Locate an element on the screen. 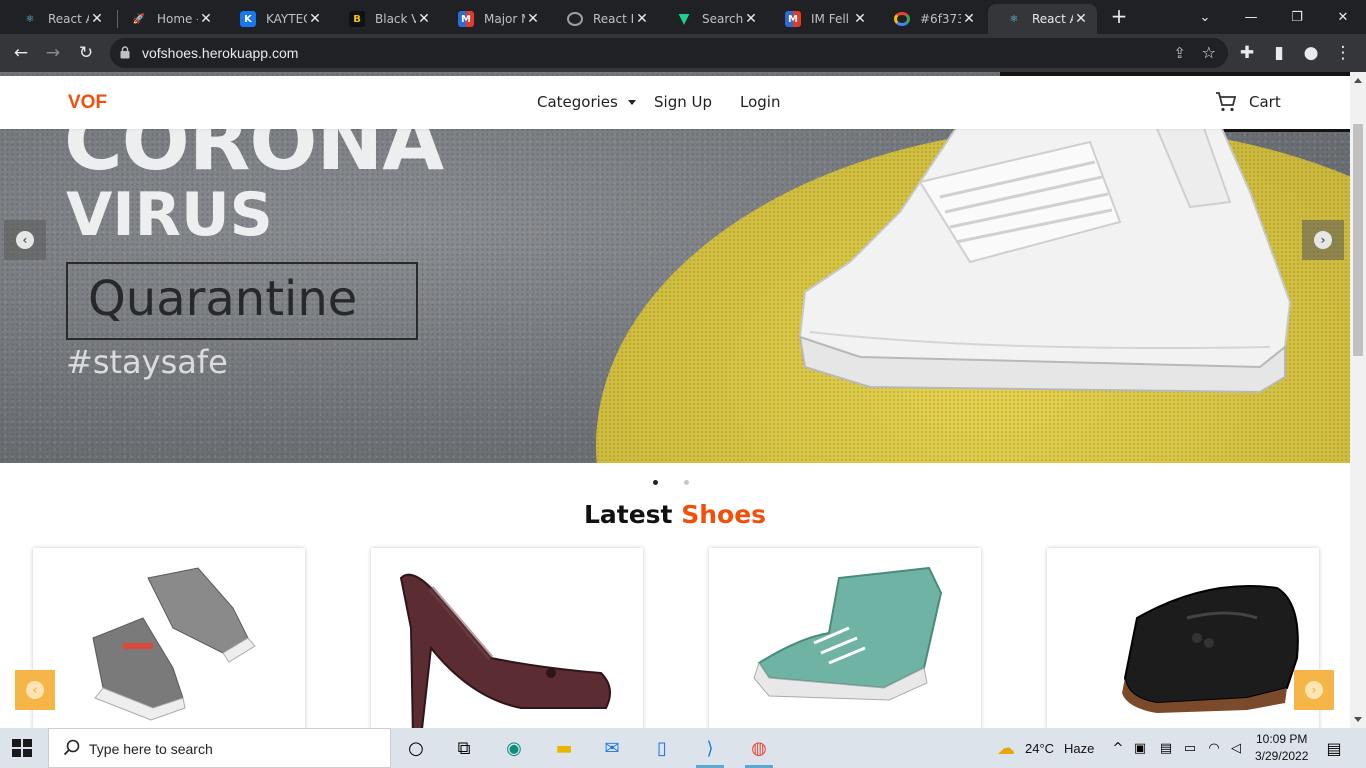  cortana-icon: ○ is located at coordinates (416, 748).